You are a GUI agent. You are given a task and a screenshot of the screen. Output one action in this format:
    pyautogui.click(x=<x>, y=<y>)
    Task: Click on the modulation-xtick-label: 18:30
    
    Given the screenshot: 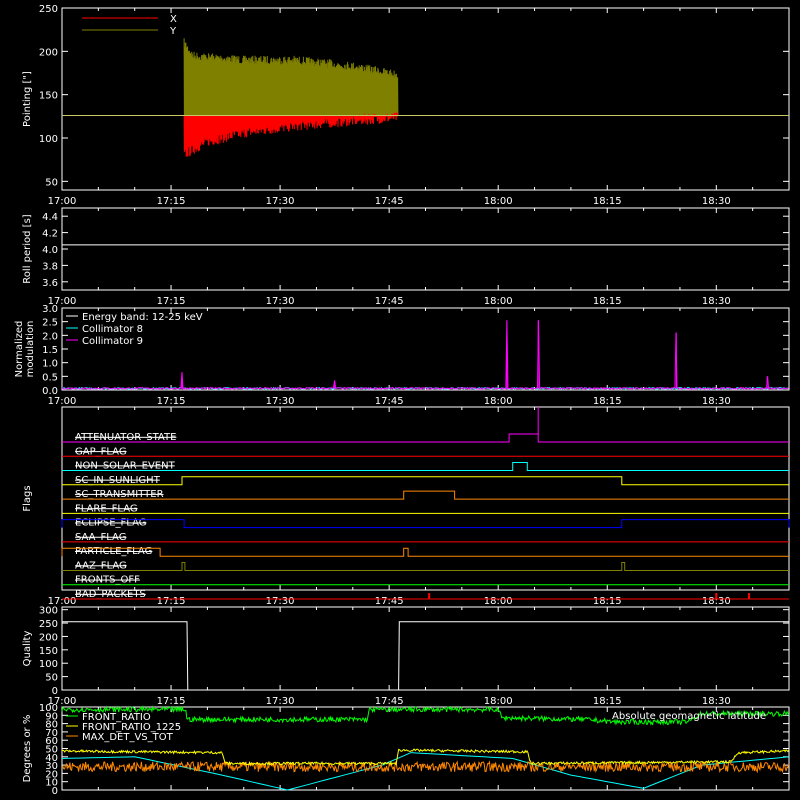 What is the action you would take?
    pyautogui.click(x=716, y=401)
    